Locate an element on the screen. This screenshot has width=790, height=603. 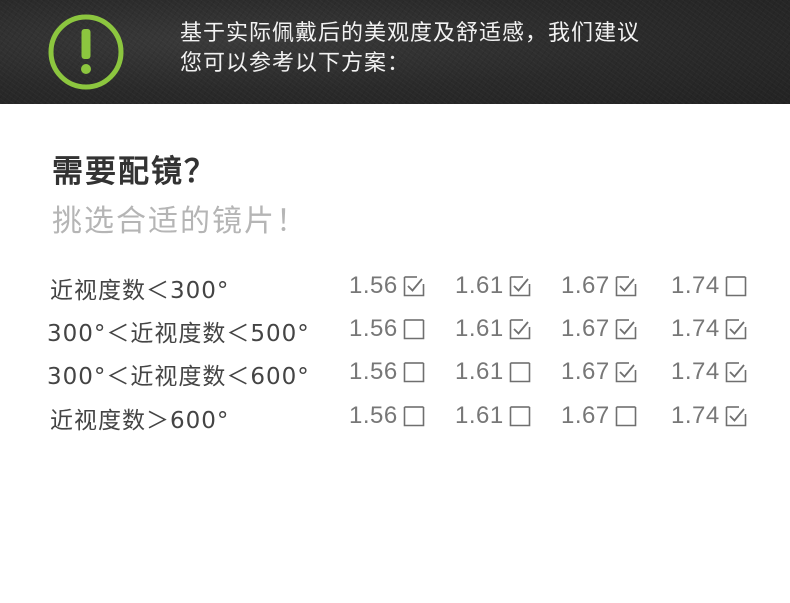
table-row: 近视度数＞600° 1.56 1.61 1.67 1.74 is located at coordinates (395, 415).